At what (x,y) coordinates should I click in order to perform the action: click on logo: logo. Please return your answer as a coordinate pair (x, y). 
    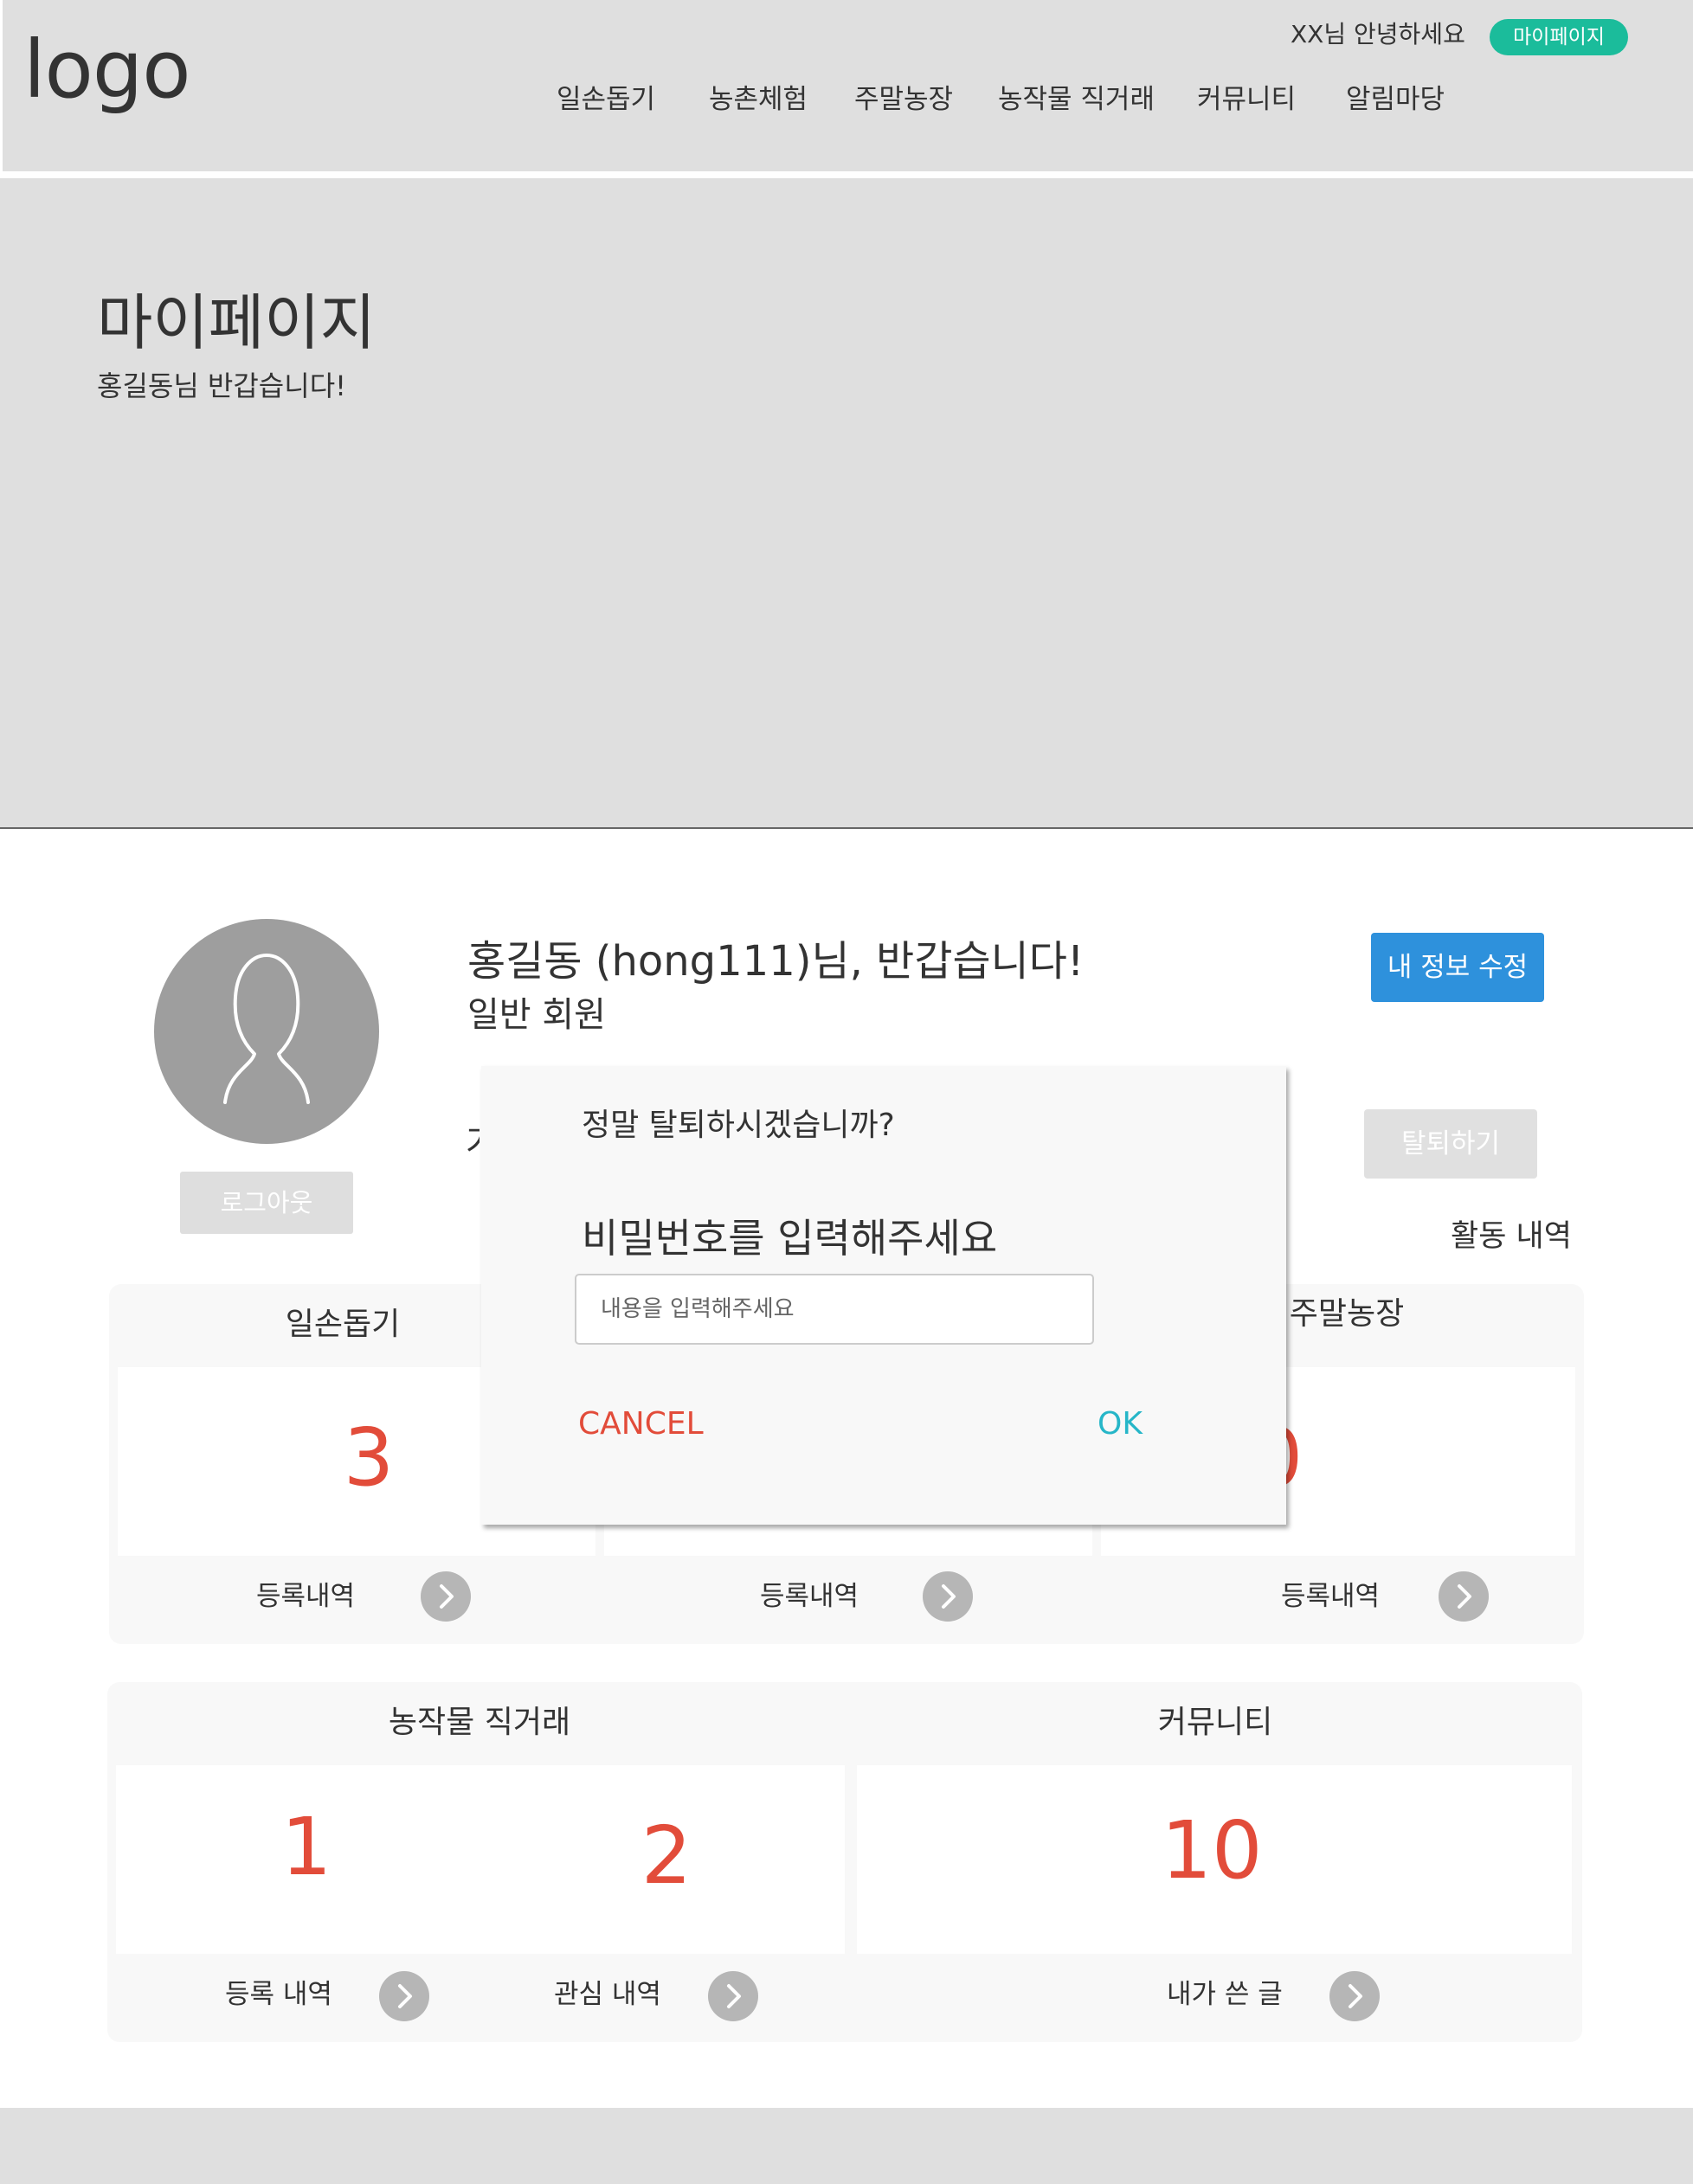
    Looking at the image, I should click on (107, 70).